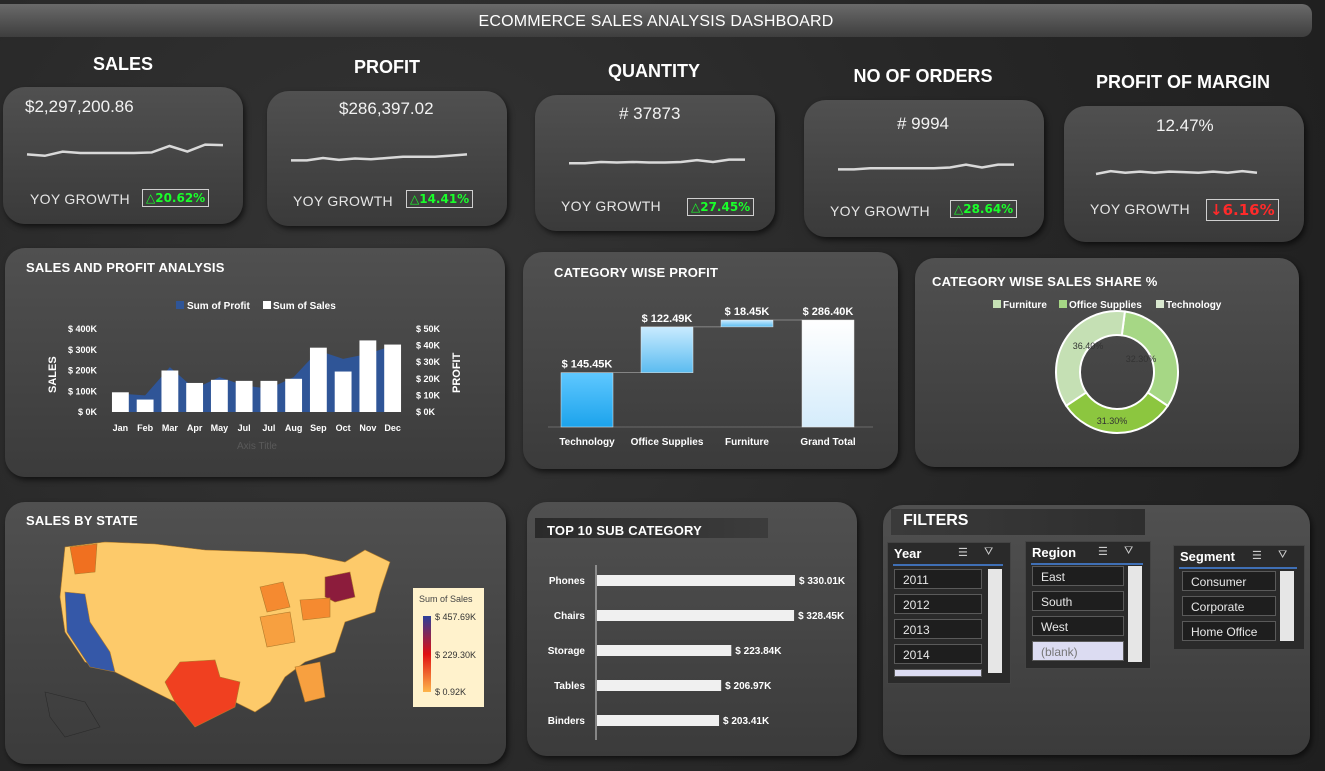  What do you see at coordinates (1025, 305) in the screenshot?
I see `legend-furniture: Furniture` at bounding box center [1025, 305].